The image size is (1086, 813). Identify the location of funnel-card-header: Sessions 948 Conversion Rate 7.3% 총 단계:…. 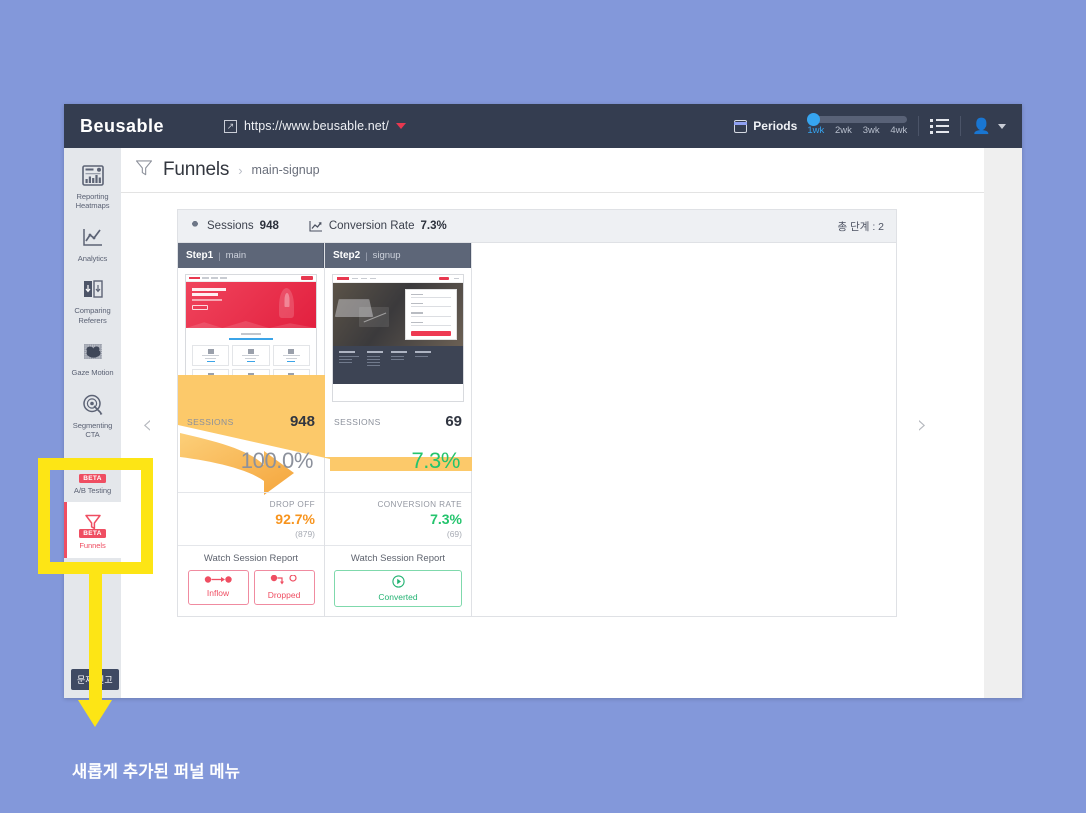
(537, 226).